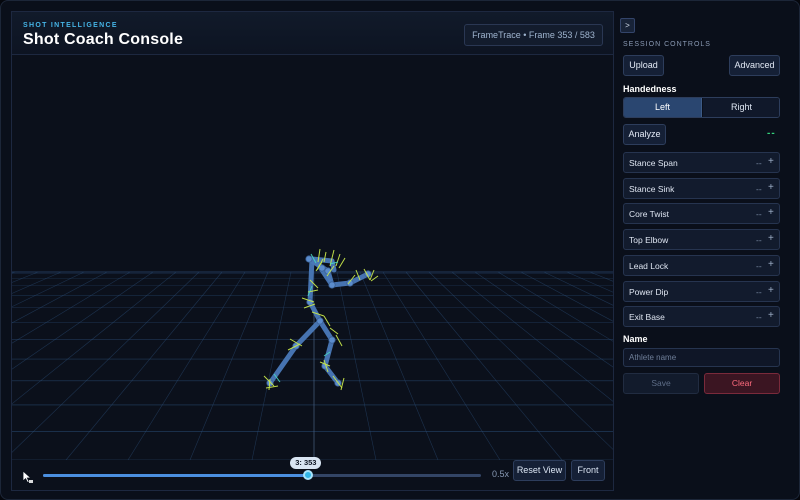 Image resolution: width=800 pixels, height=500 pixels. I want to click on metric-row: Stance Span -- +, so click(701, 162).